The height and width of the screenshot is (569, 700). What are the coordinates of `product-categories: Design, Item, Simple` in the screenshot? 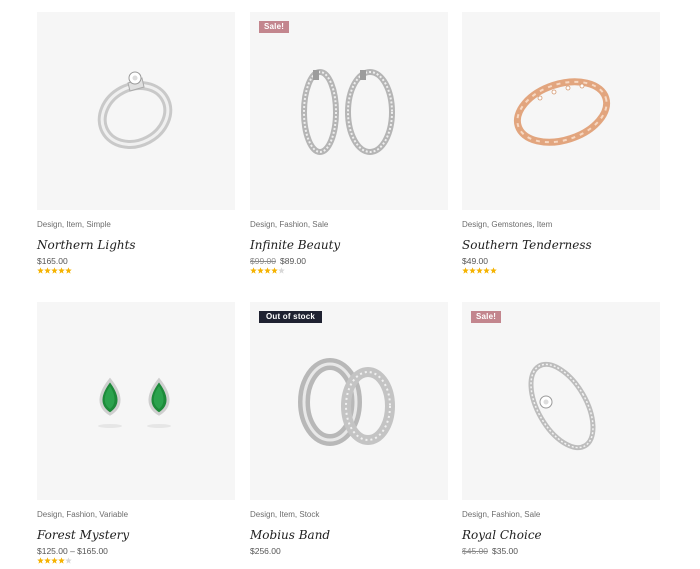 It's located at (74, 224).